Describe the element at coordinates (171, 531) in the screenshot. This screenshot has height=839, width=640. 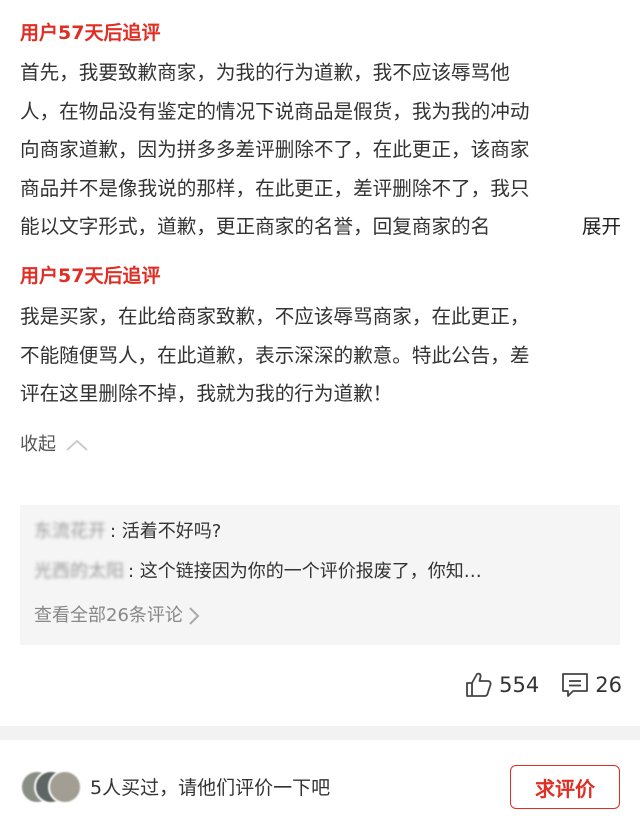
I see `comment-text: 活着不好吗?` at that location.